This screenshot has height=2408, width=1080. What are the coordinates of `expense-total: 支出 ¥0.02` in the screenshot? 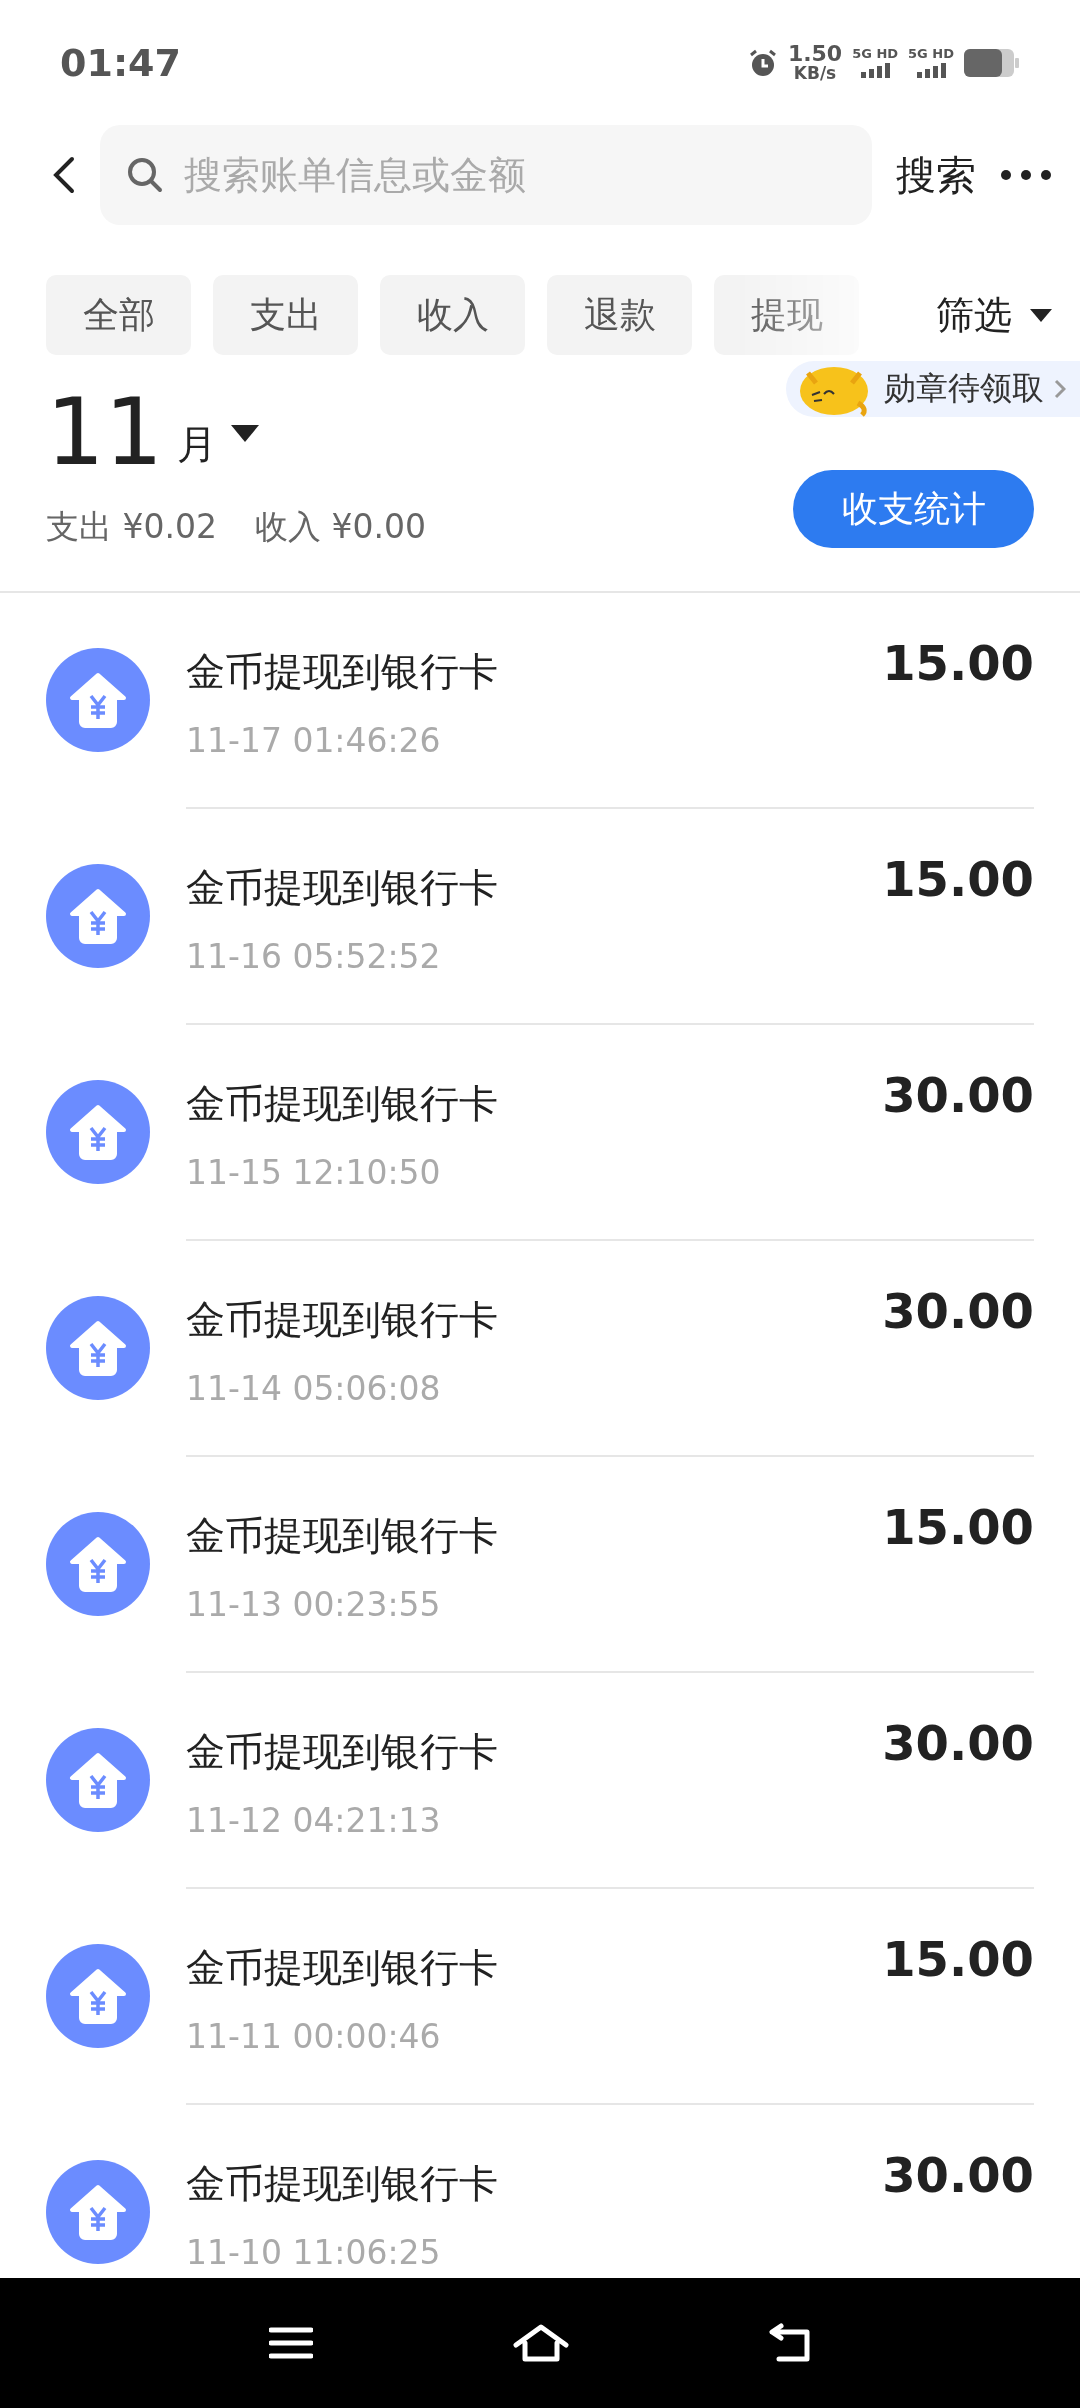 It's located at (131, 527).